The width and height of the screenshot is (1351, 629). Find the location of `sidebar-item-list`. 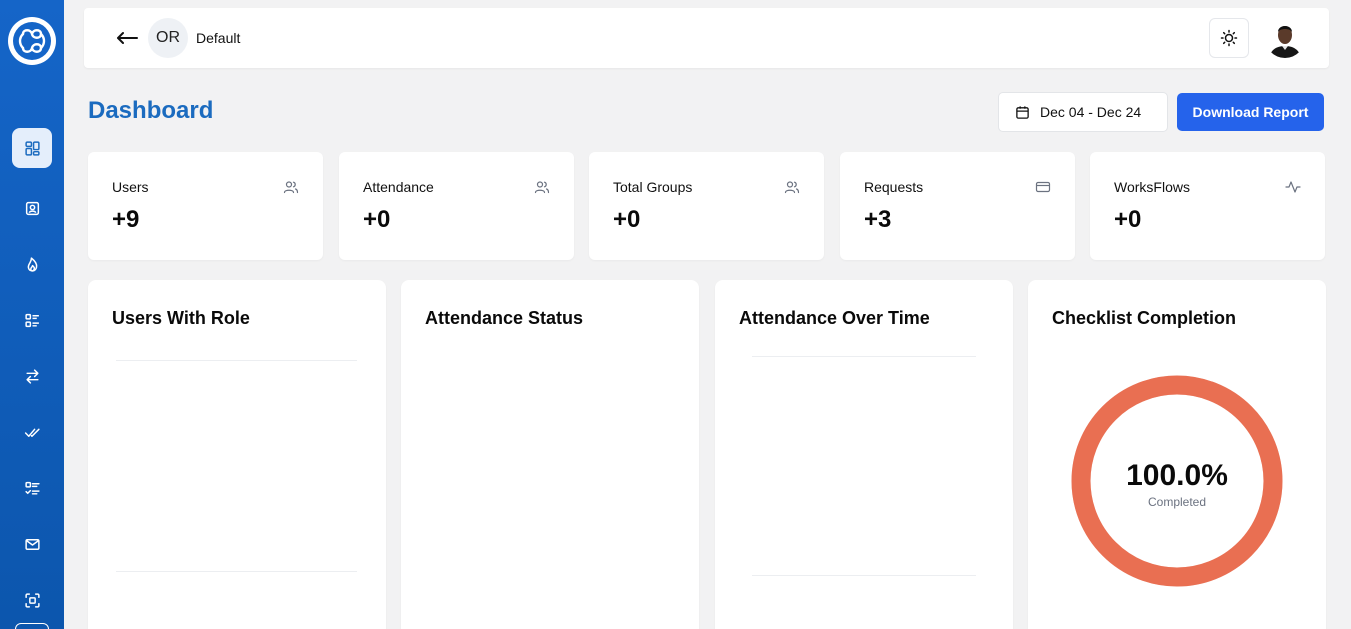

sidebar-item-list is located at coordinates (32, 320).